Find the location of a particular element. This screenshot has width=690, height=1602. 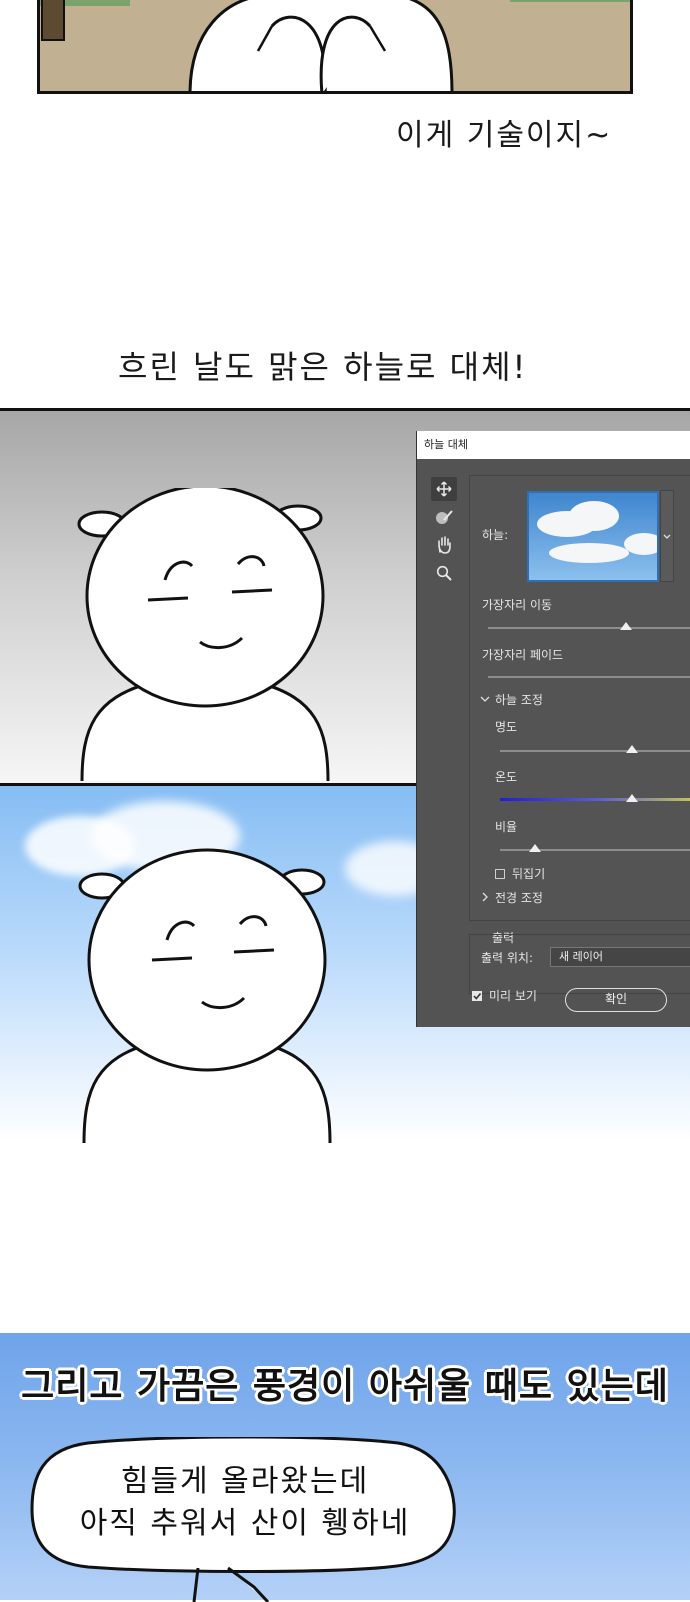

preview-label: 미리 보기 is located at coordinates (513, 996).